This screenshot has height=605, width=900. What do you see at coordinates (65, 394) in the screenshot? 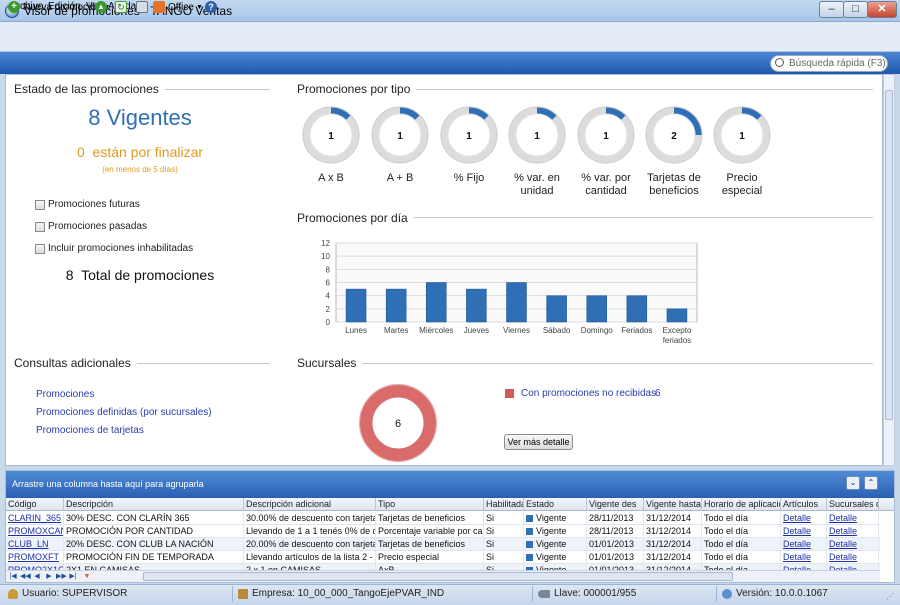
I see `link-promociones: Promociones` at bounding box center [65, 394].